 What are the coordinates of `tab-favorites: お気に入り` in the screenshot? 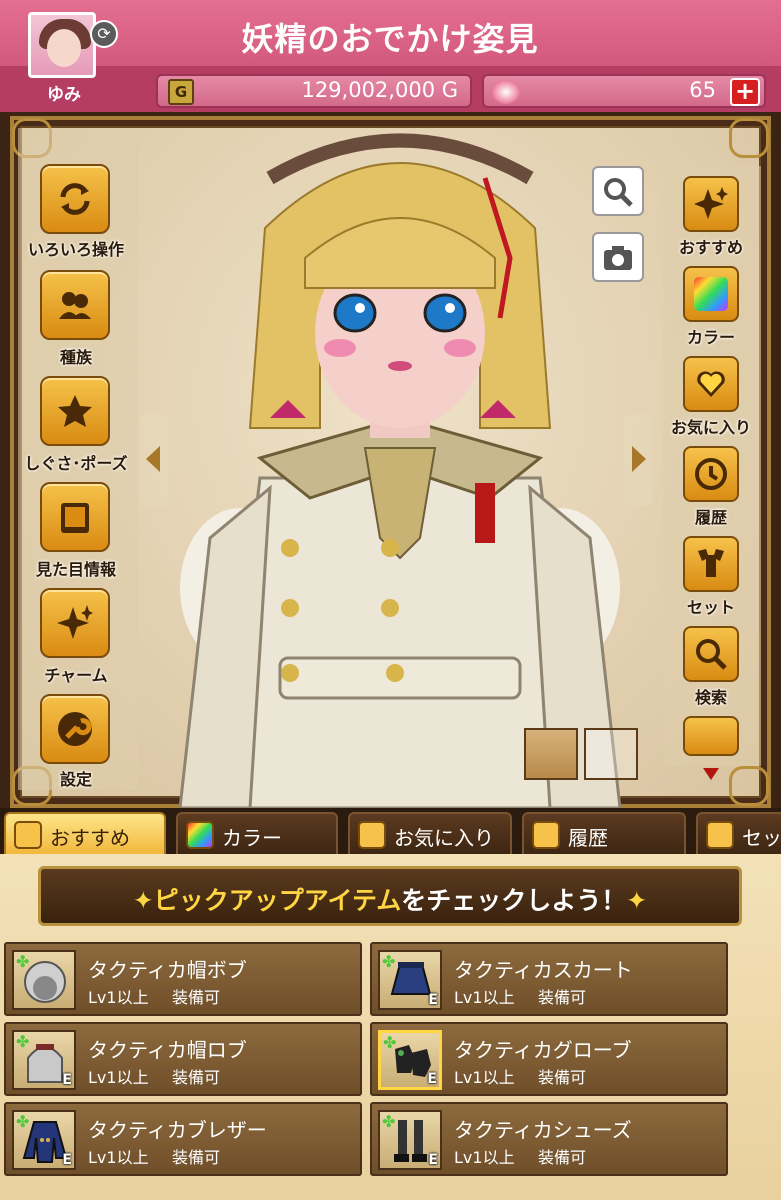 It's located at (430, 833).